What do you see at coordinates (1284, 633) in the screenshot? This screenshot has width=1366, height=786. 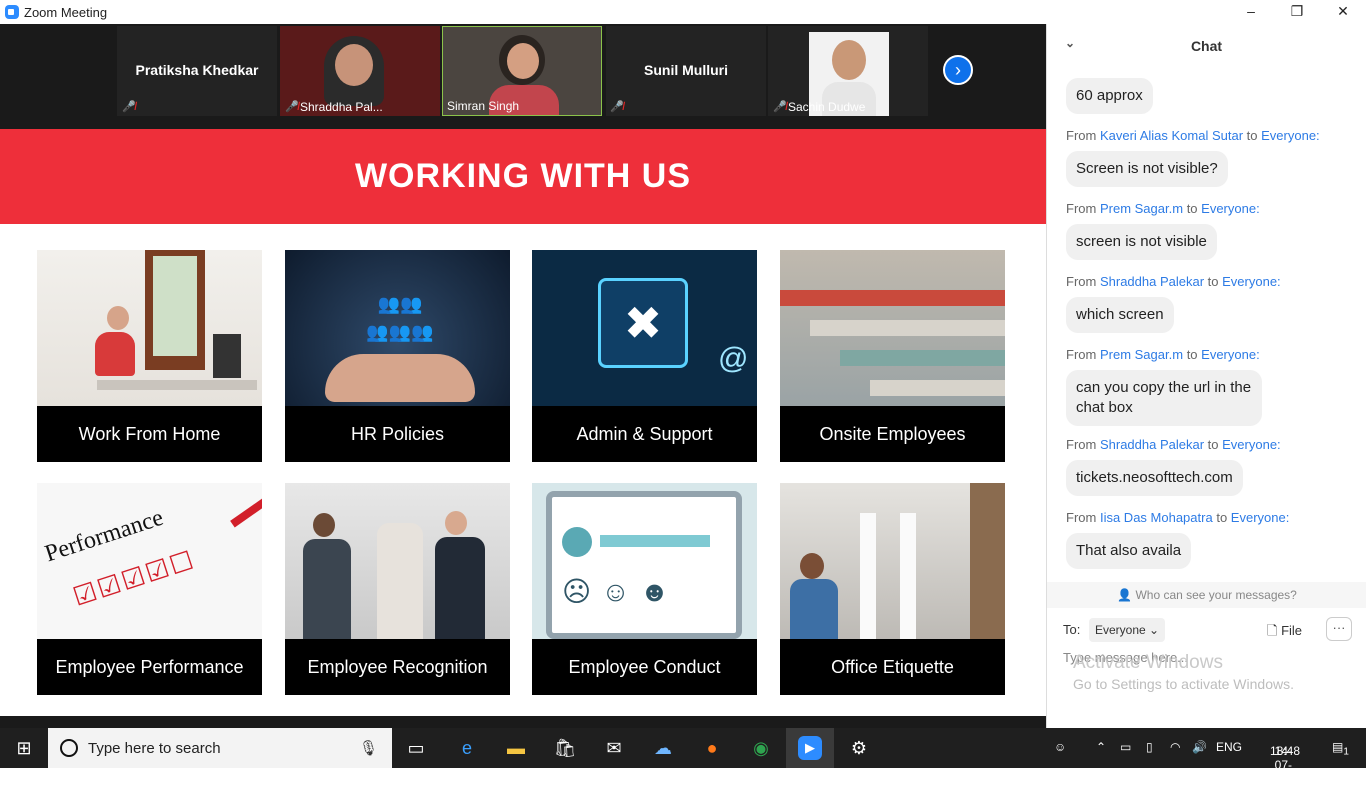 I see `file-button: 🗋 File` at bounding box center [1284, 633].